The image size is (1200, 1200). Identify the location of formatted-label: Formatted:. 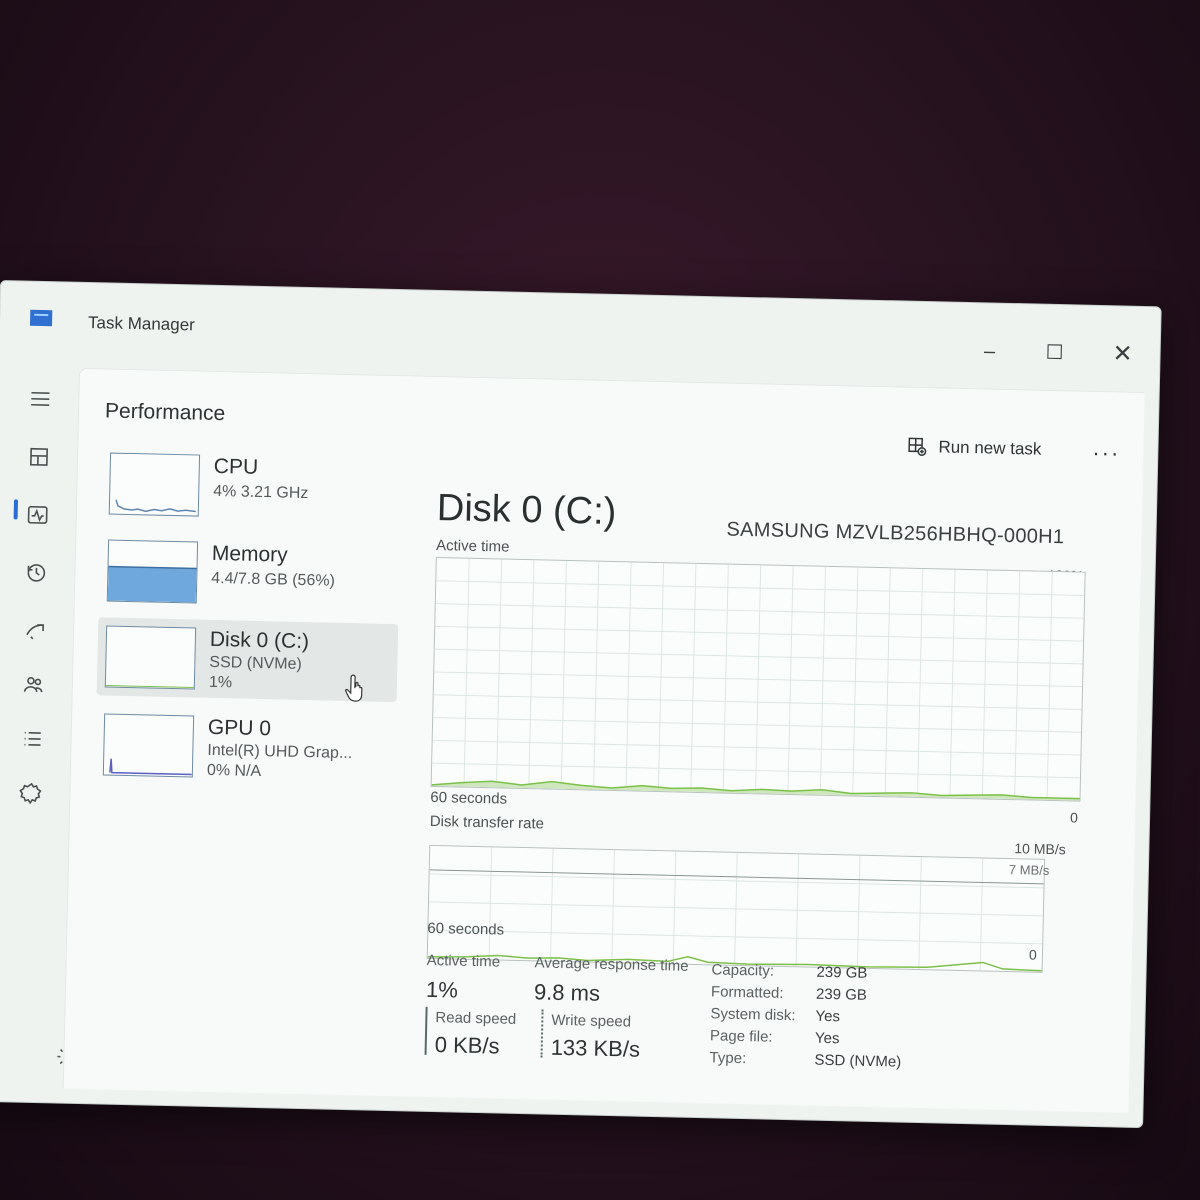
(747, 992).